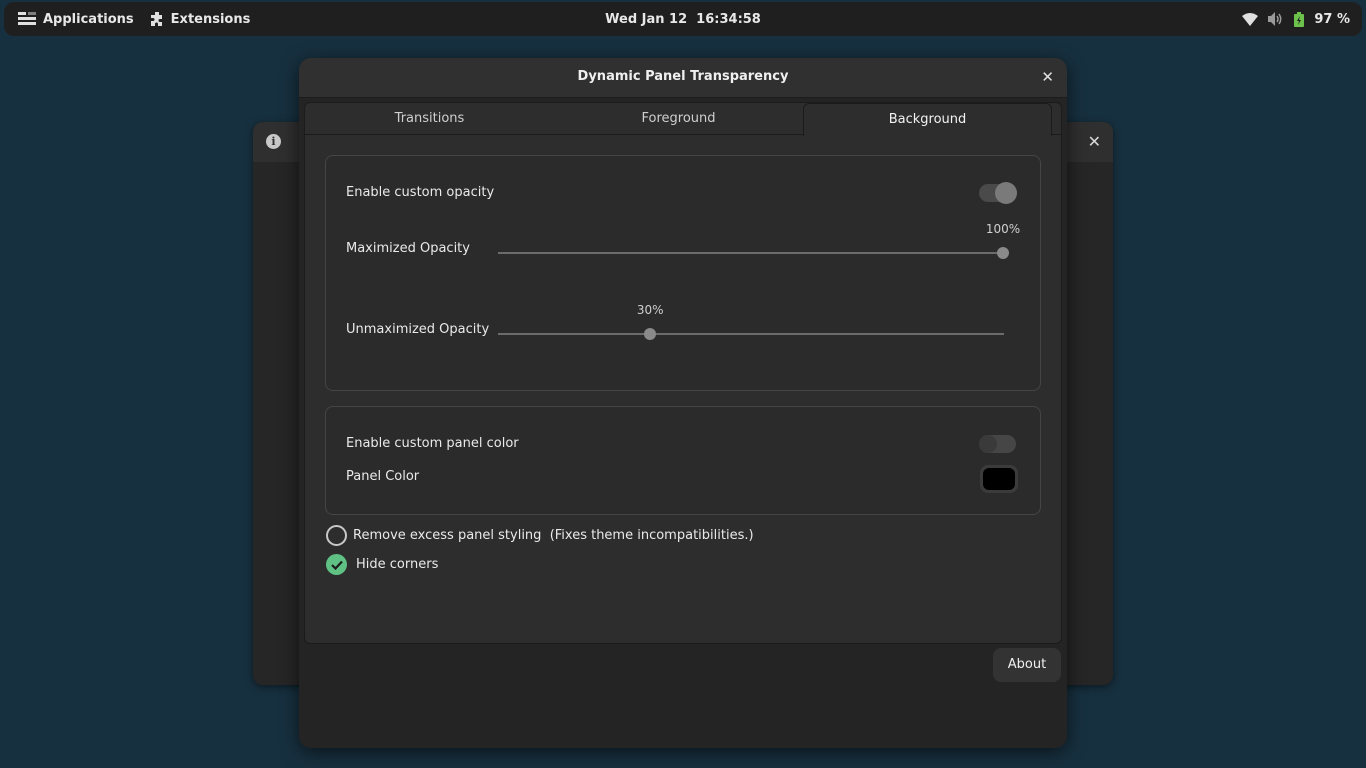 Image resolution: width=1366 pixels, height=768 pixels. I want to click on tab-background: Background, so click(927, 119).